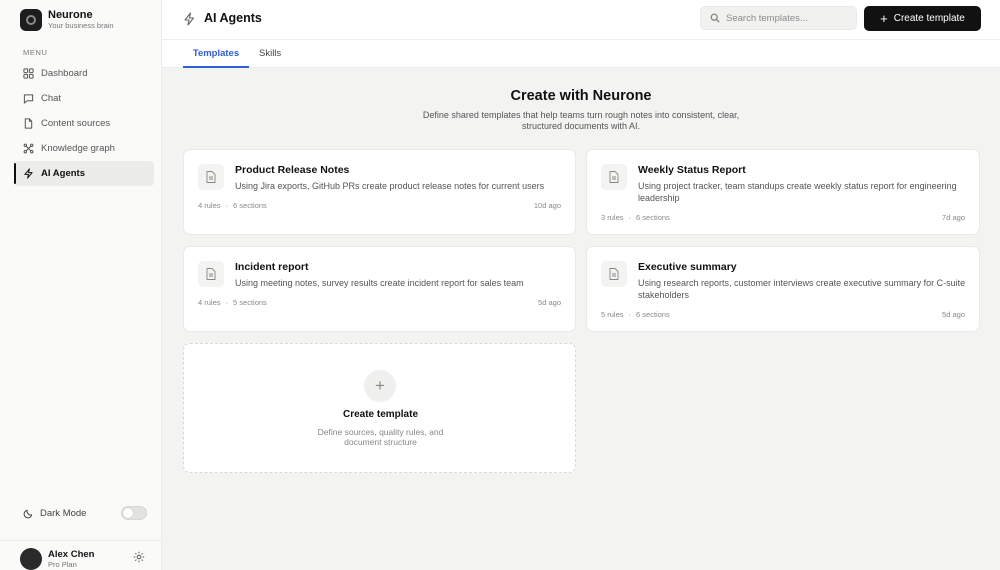 Image resolution: width=1000 pixels, height=570 pixels. Describe the element at coordinates (63, 173) in the screenshot. I see `sidebar-item-label: AI Agents` at that location.